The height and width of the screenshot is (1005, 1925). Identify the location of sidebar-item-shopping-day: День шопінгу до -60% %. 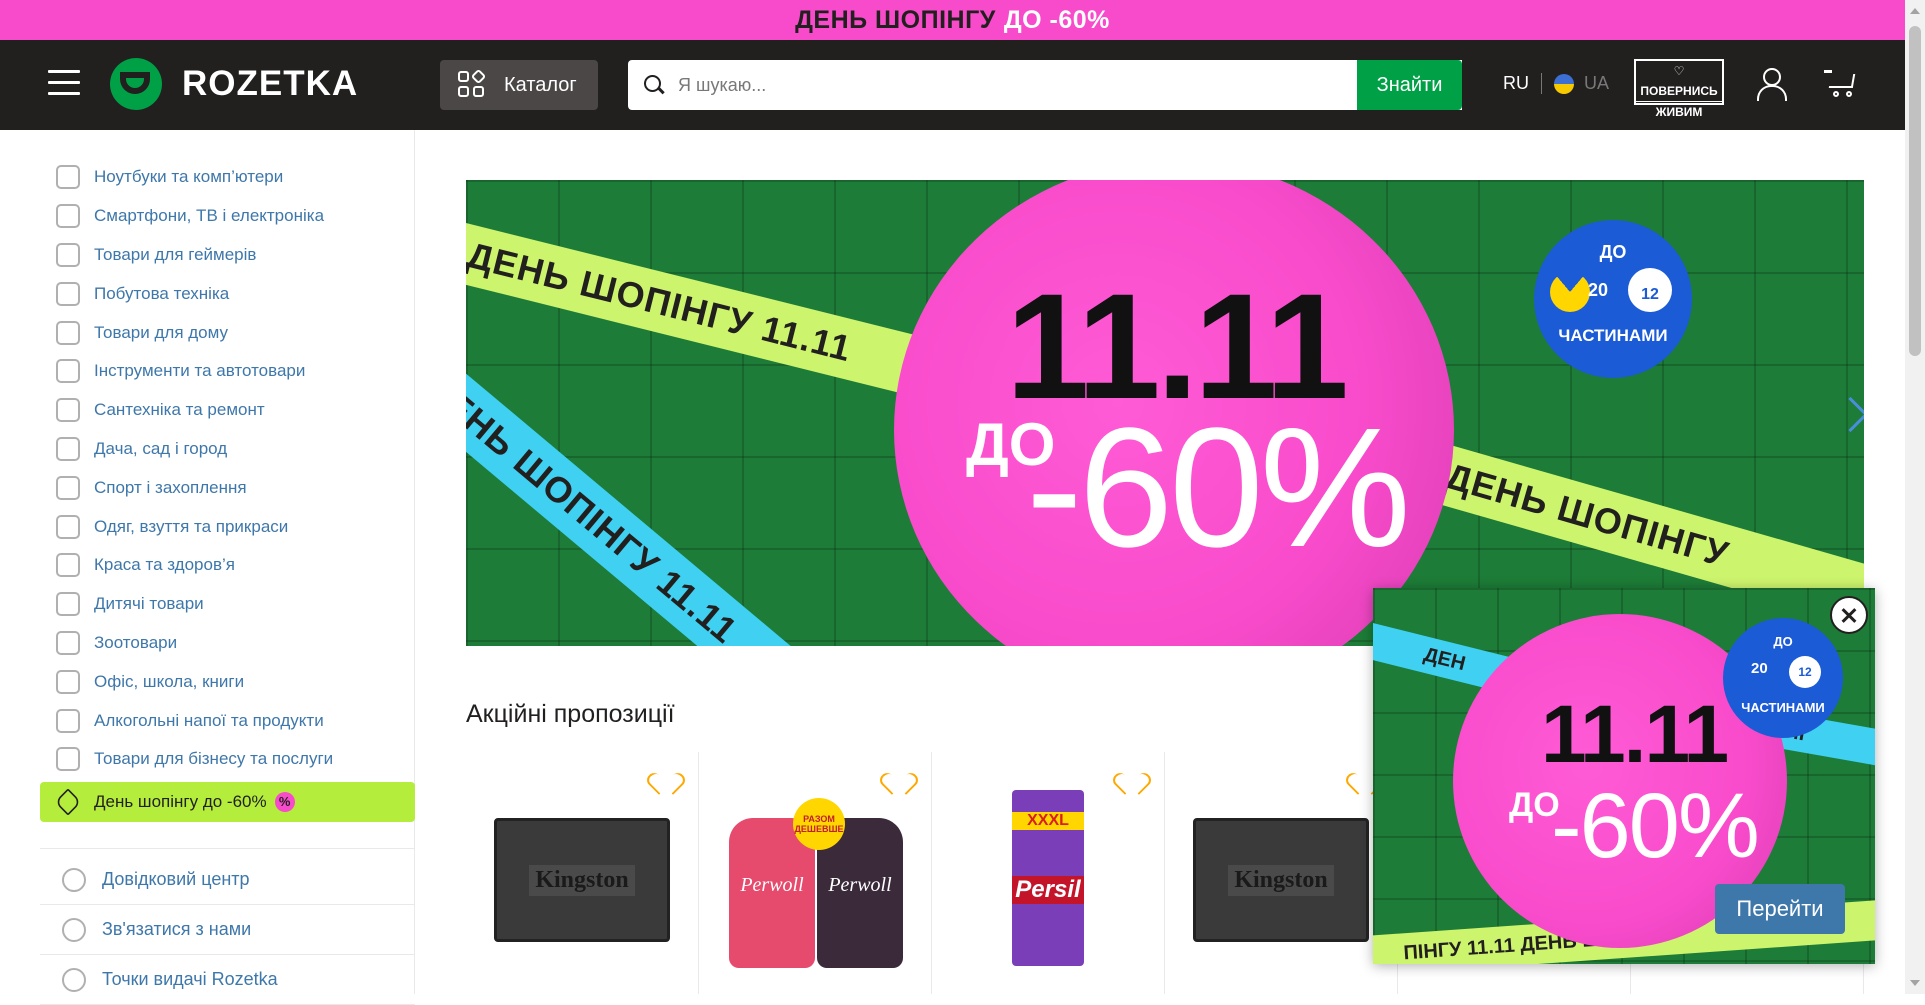
(227, 801).